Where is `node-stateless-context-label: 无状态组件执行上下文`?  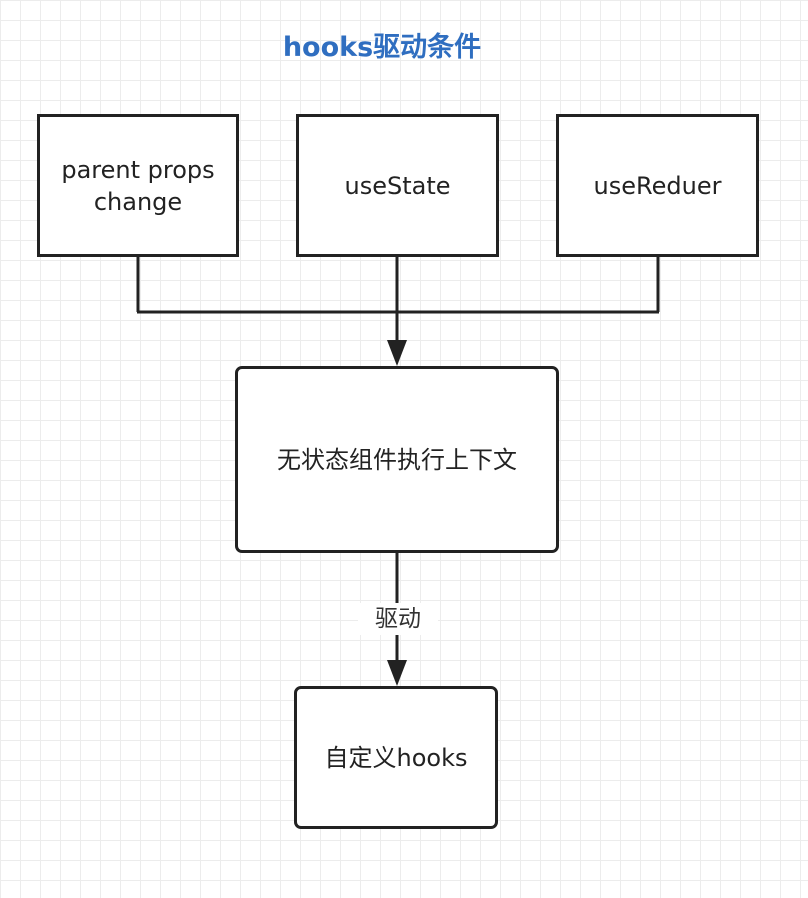
node-stateless-context-label: 无状态组件执行上下文 is located at coordinates (397, 459).